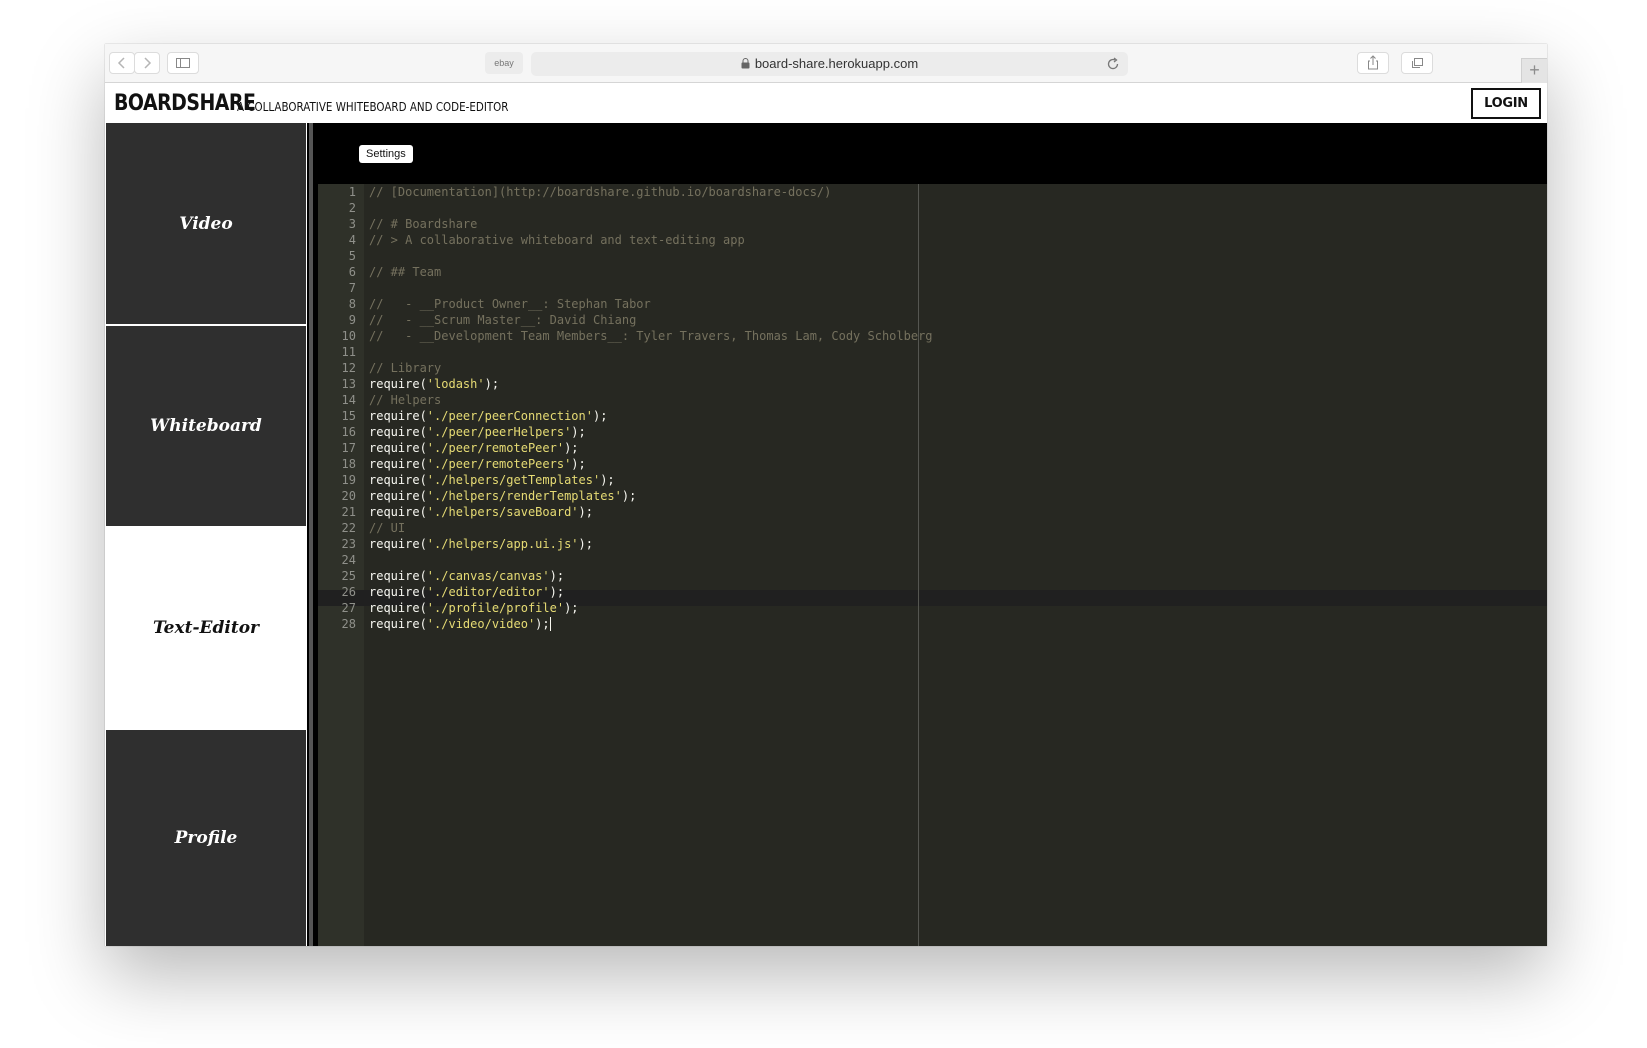 The width and height of the screenshot is (1647, 1048). Describe the element at coordinates (932, 608) in the screenshot. I see `code-line: 27 require('./profile/profile');` at that location.